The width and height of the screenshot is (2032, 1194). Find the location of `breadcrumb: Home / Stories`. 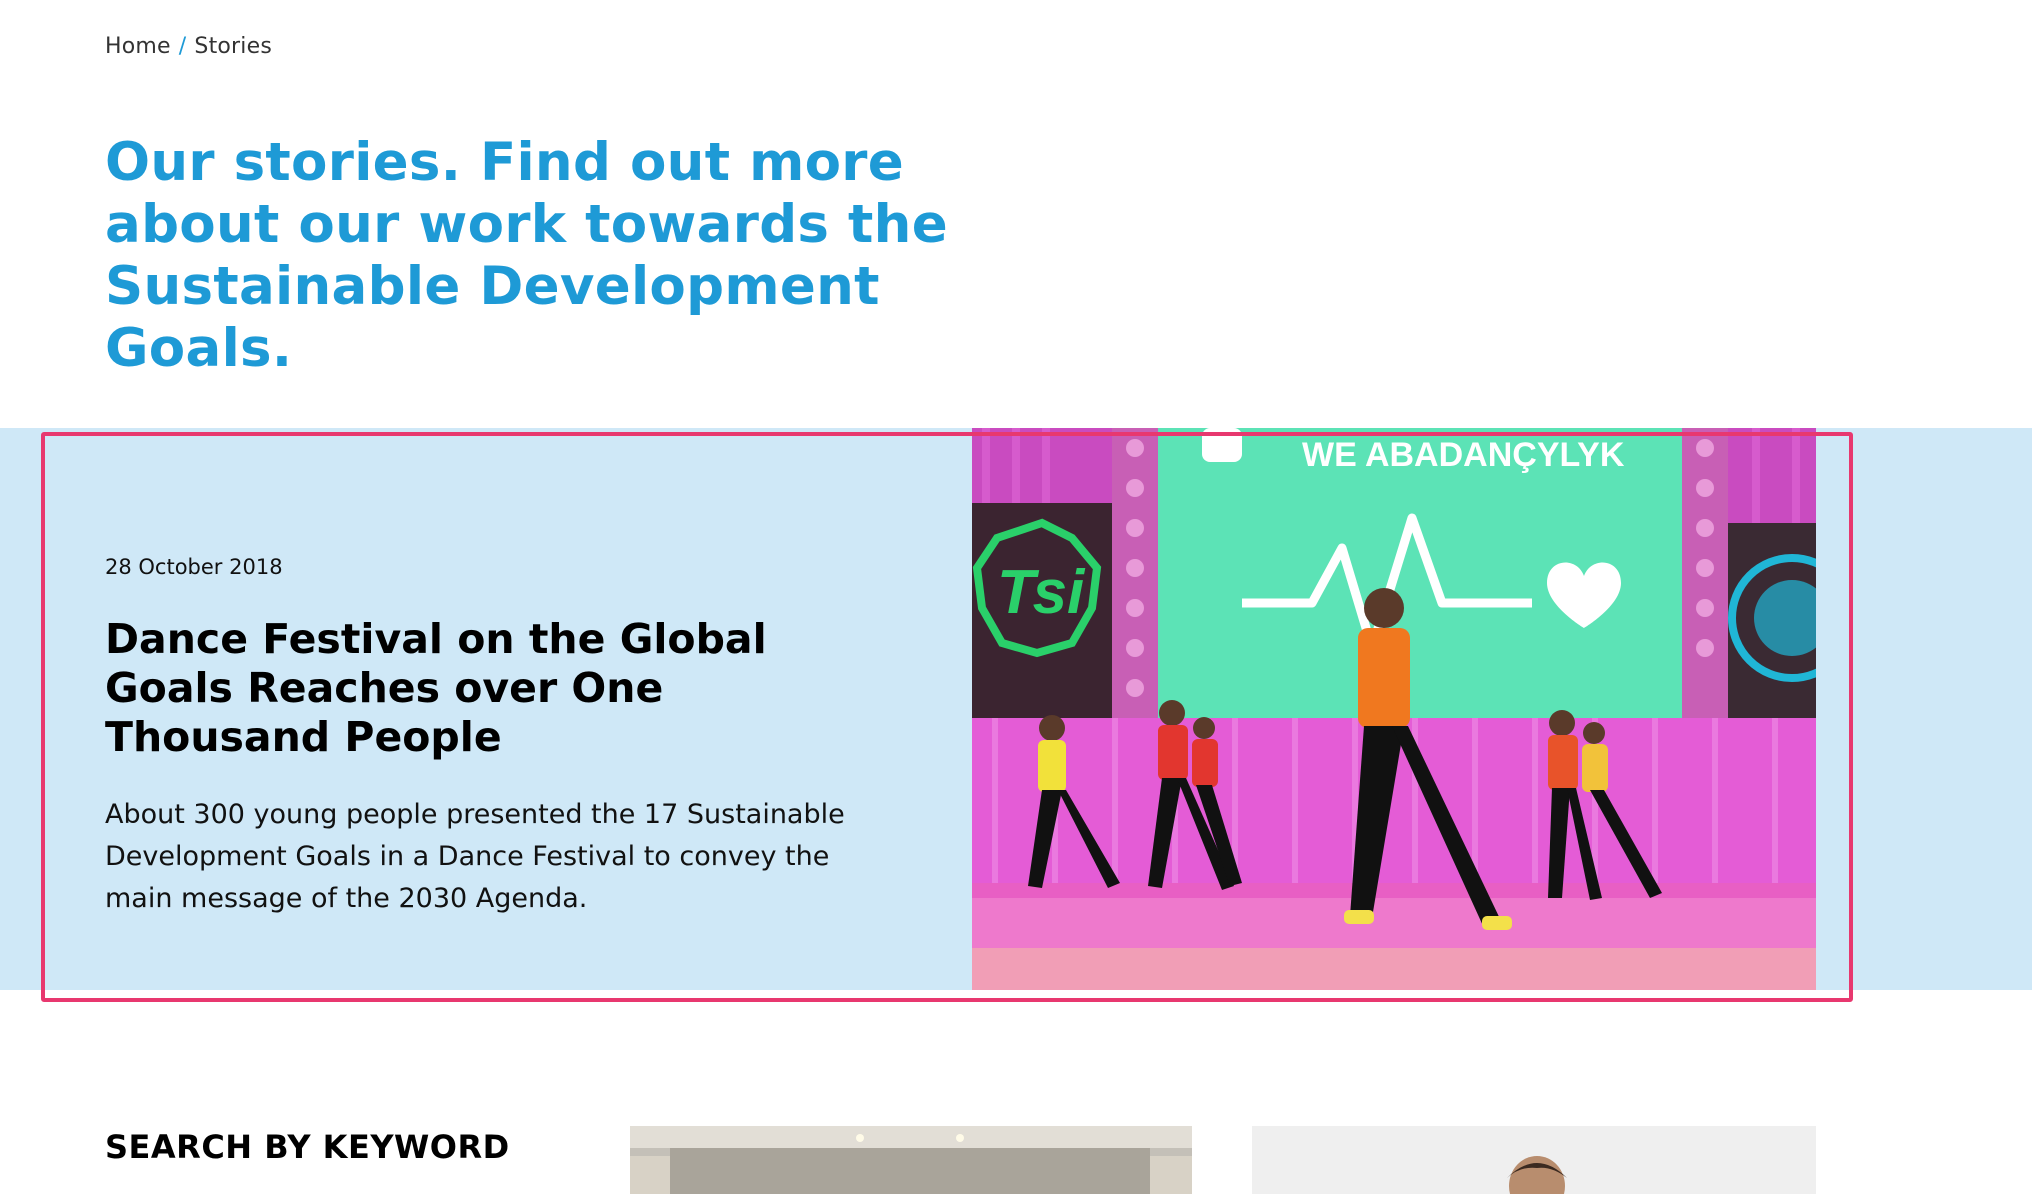

breadcrumb: Home / Stories is located at coordinates (188, 46).